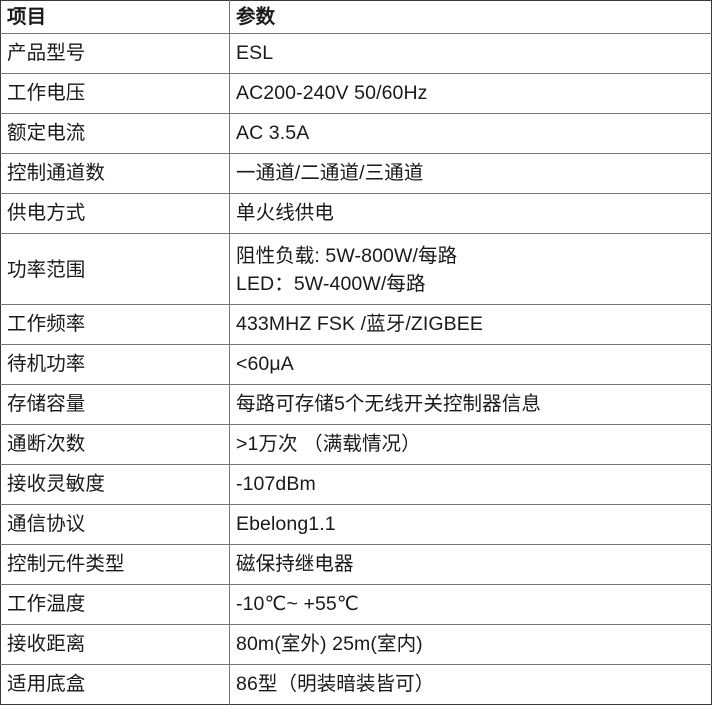 The image size is (714, 709). Describe the element at coordinates (115, 484) in the screenshot. I see `row-label-receive-sensitivity: 接收灵敏度` at that location.